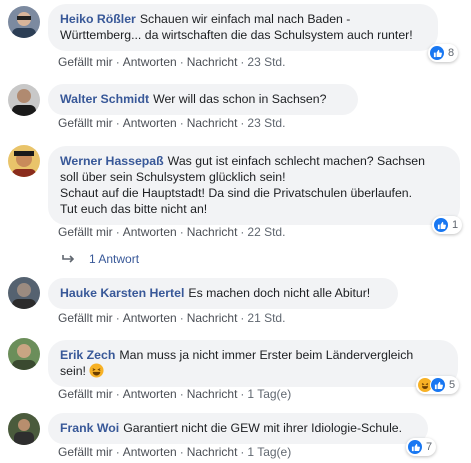 The width and height of the screenshot is (471, 463). Describe the element at coordinates (112, 161) in the screenshot. I see `author-name: Werner Hassepaß` at that location.